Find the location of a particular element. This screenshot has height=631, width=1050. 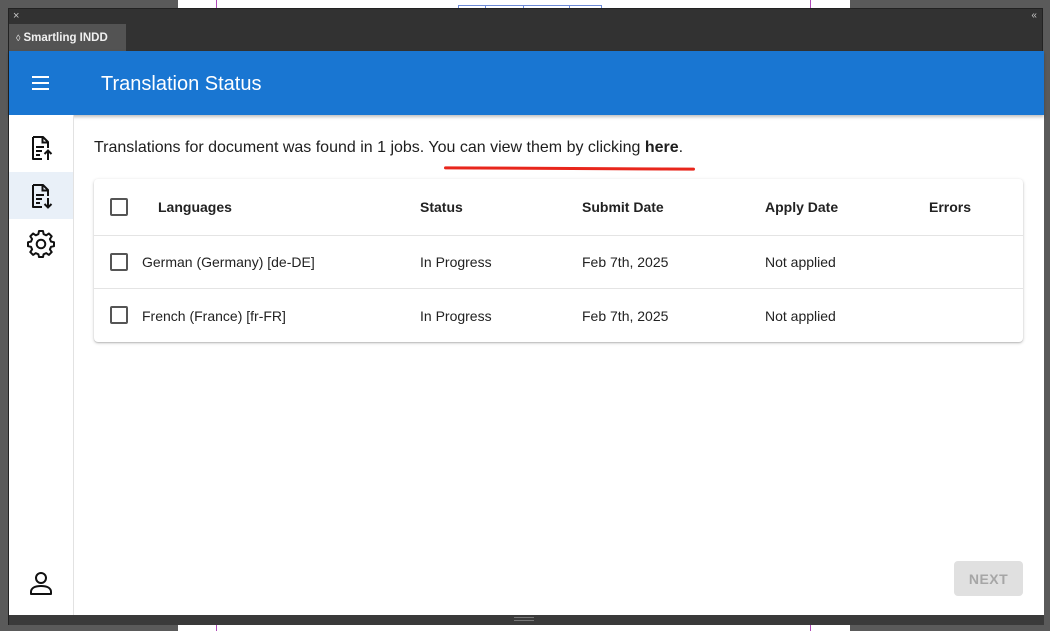

next-button: NEXT is located at coordinates (988, 578).